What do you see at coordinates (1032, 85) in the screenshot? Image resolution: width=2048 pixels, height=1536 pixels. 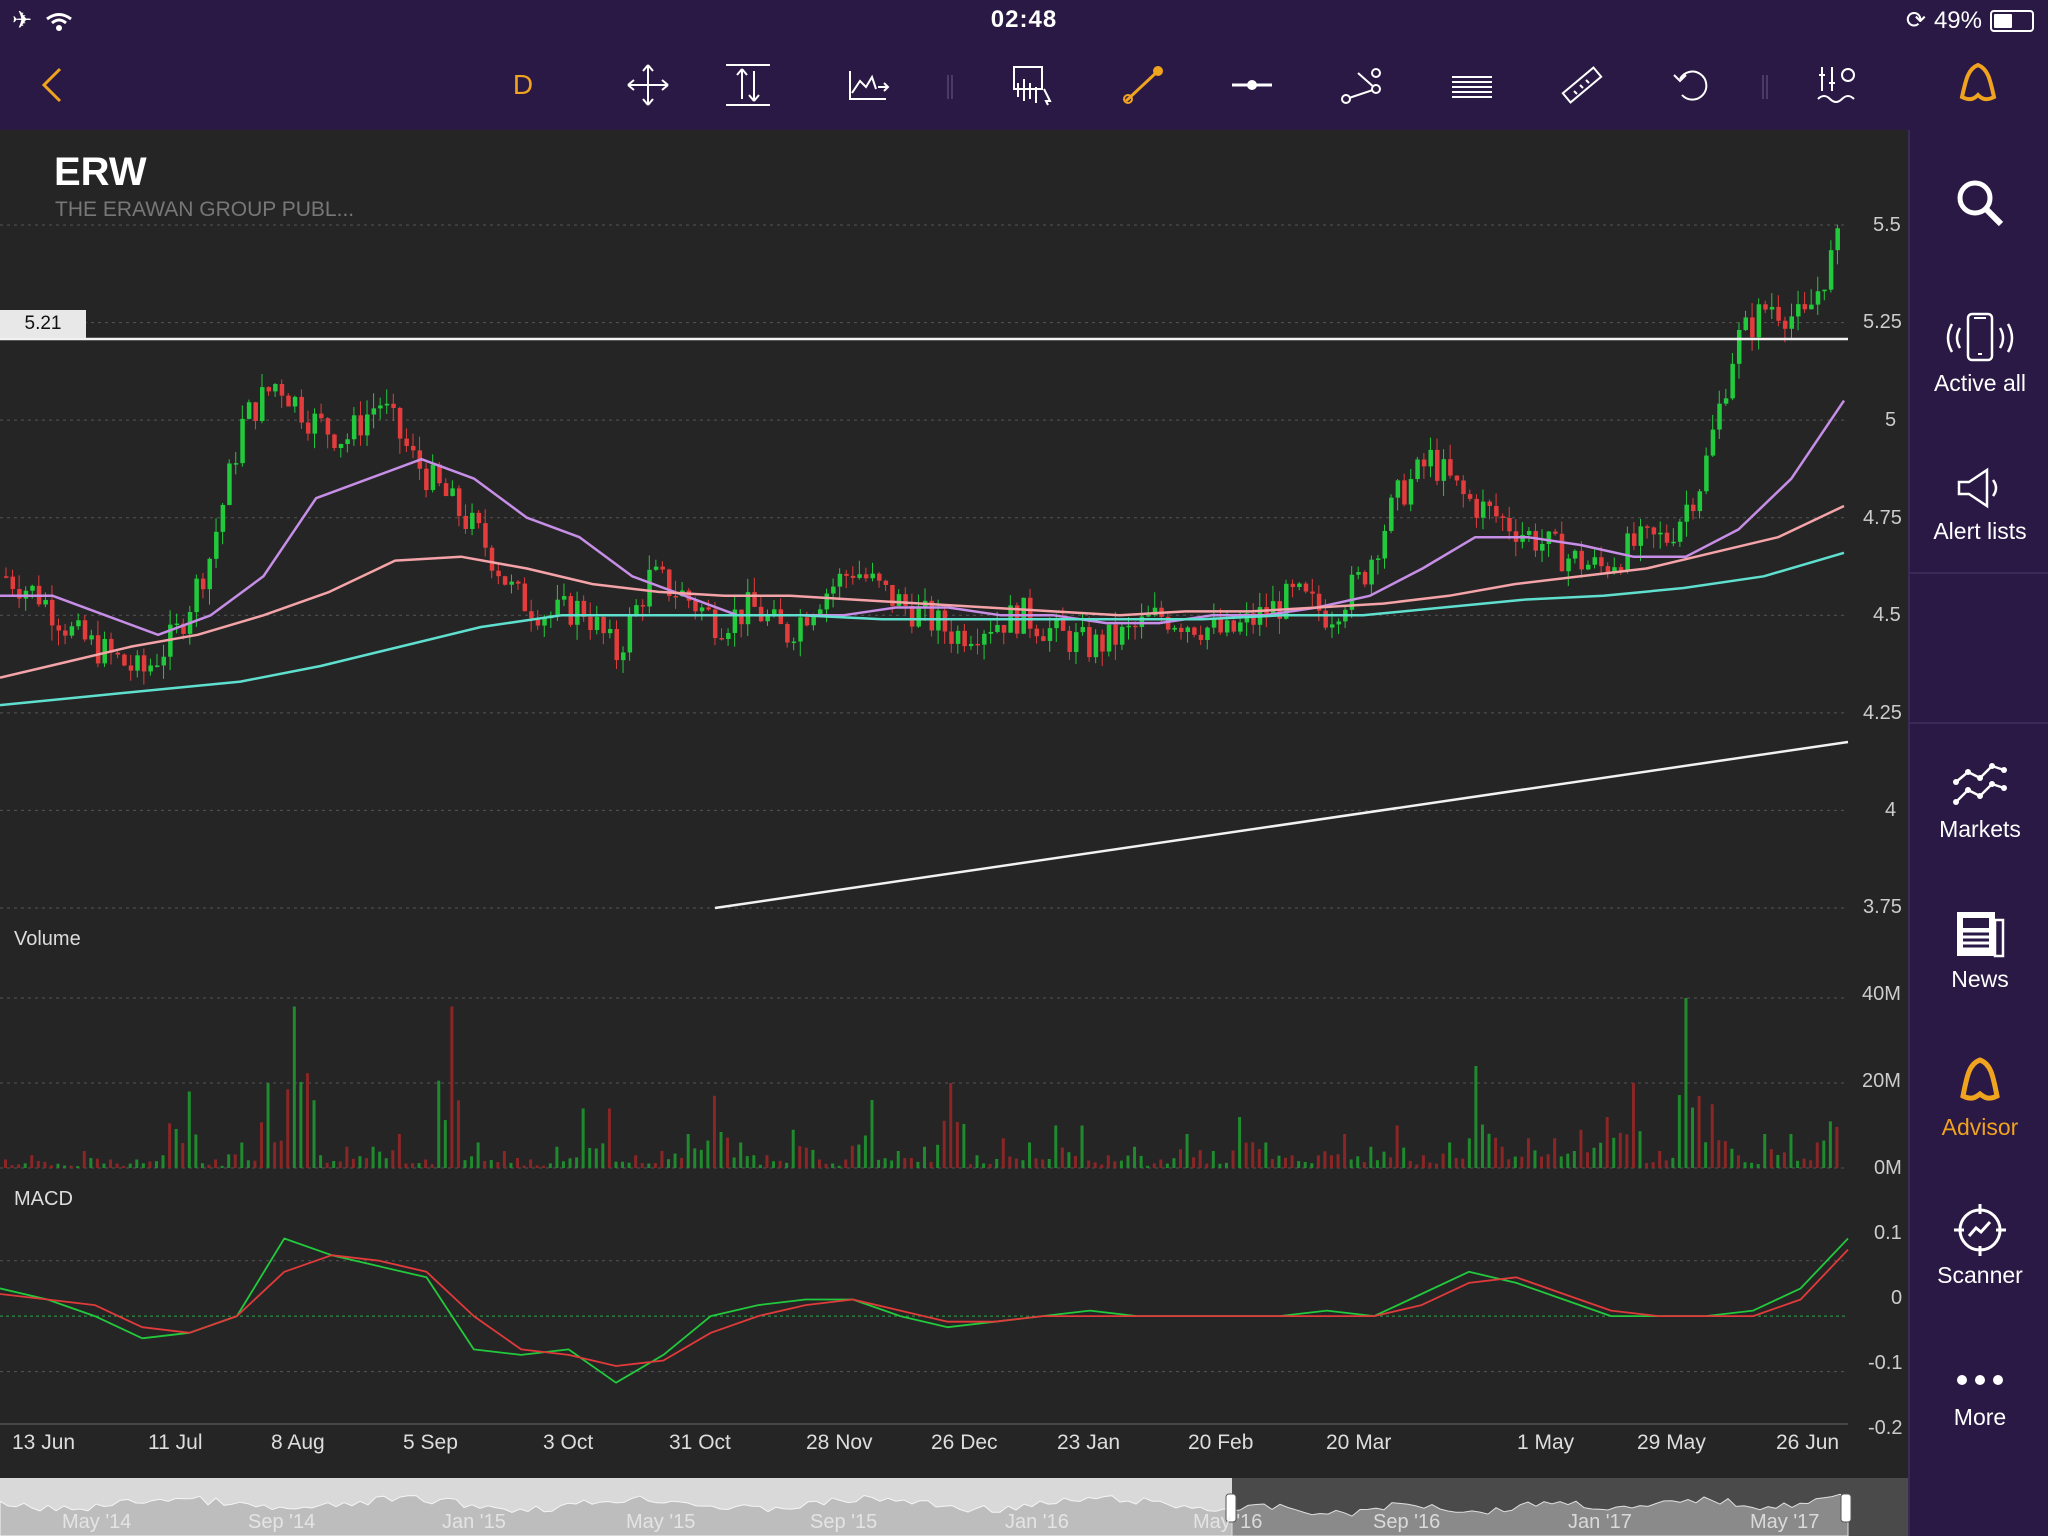 I see `indicators-button` at bounding box center [1032, 85].